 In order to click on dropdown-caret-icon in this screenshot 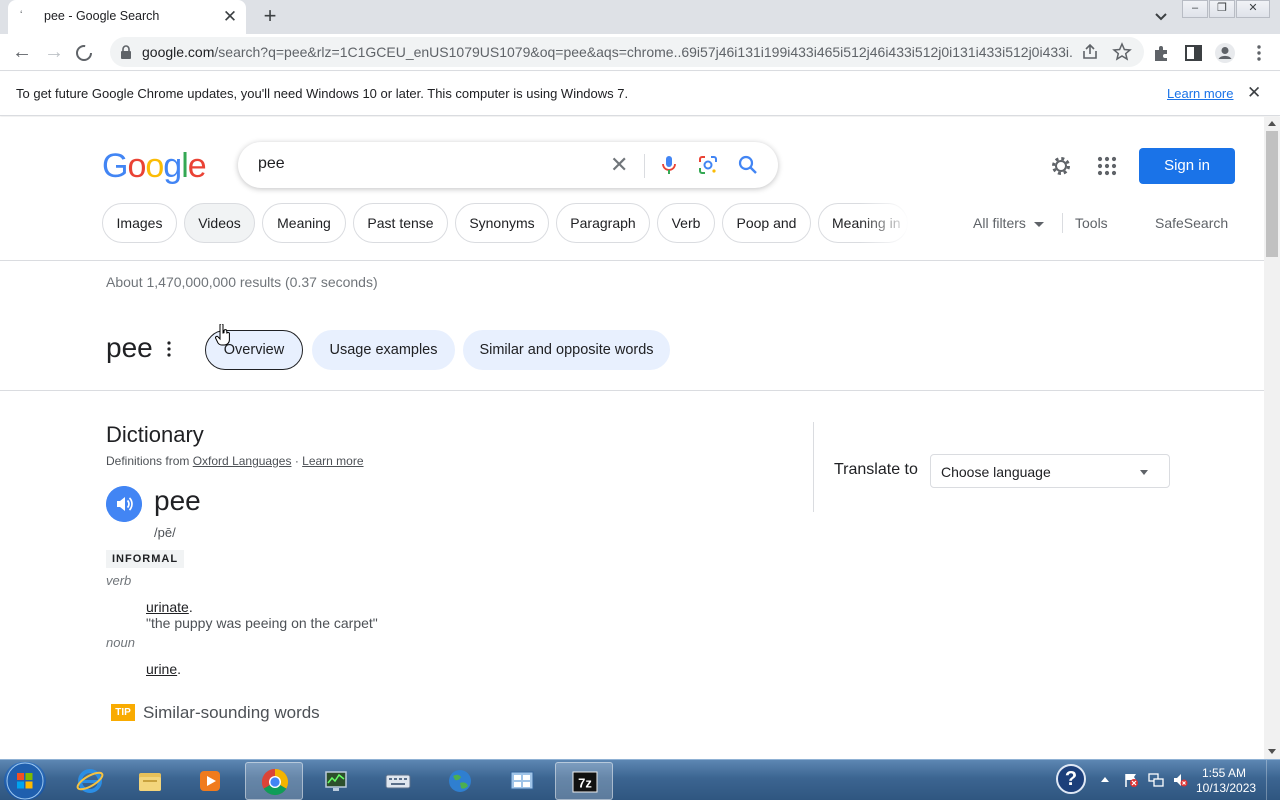, I will do `click(1144, 472)`.